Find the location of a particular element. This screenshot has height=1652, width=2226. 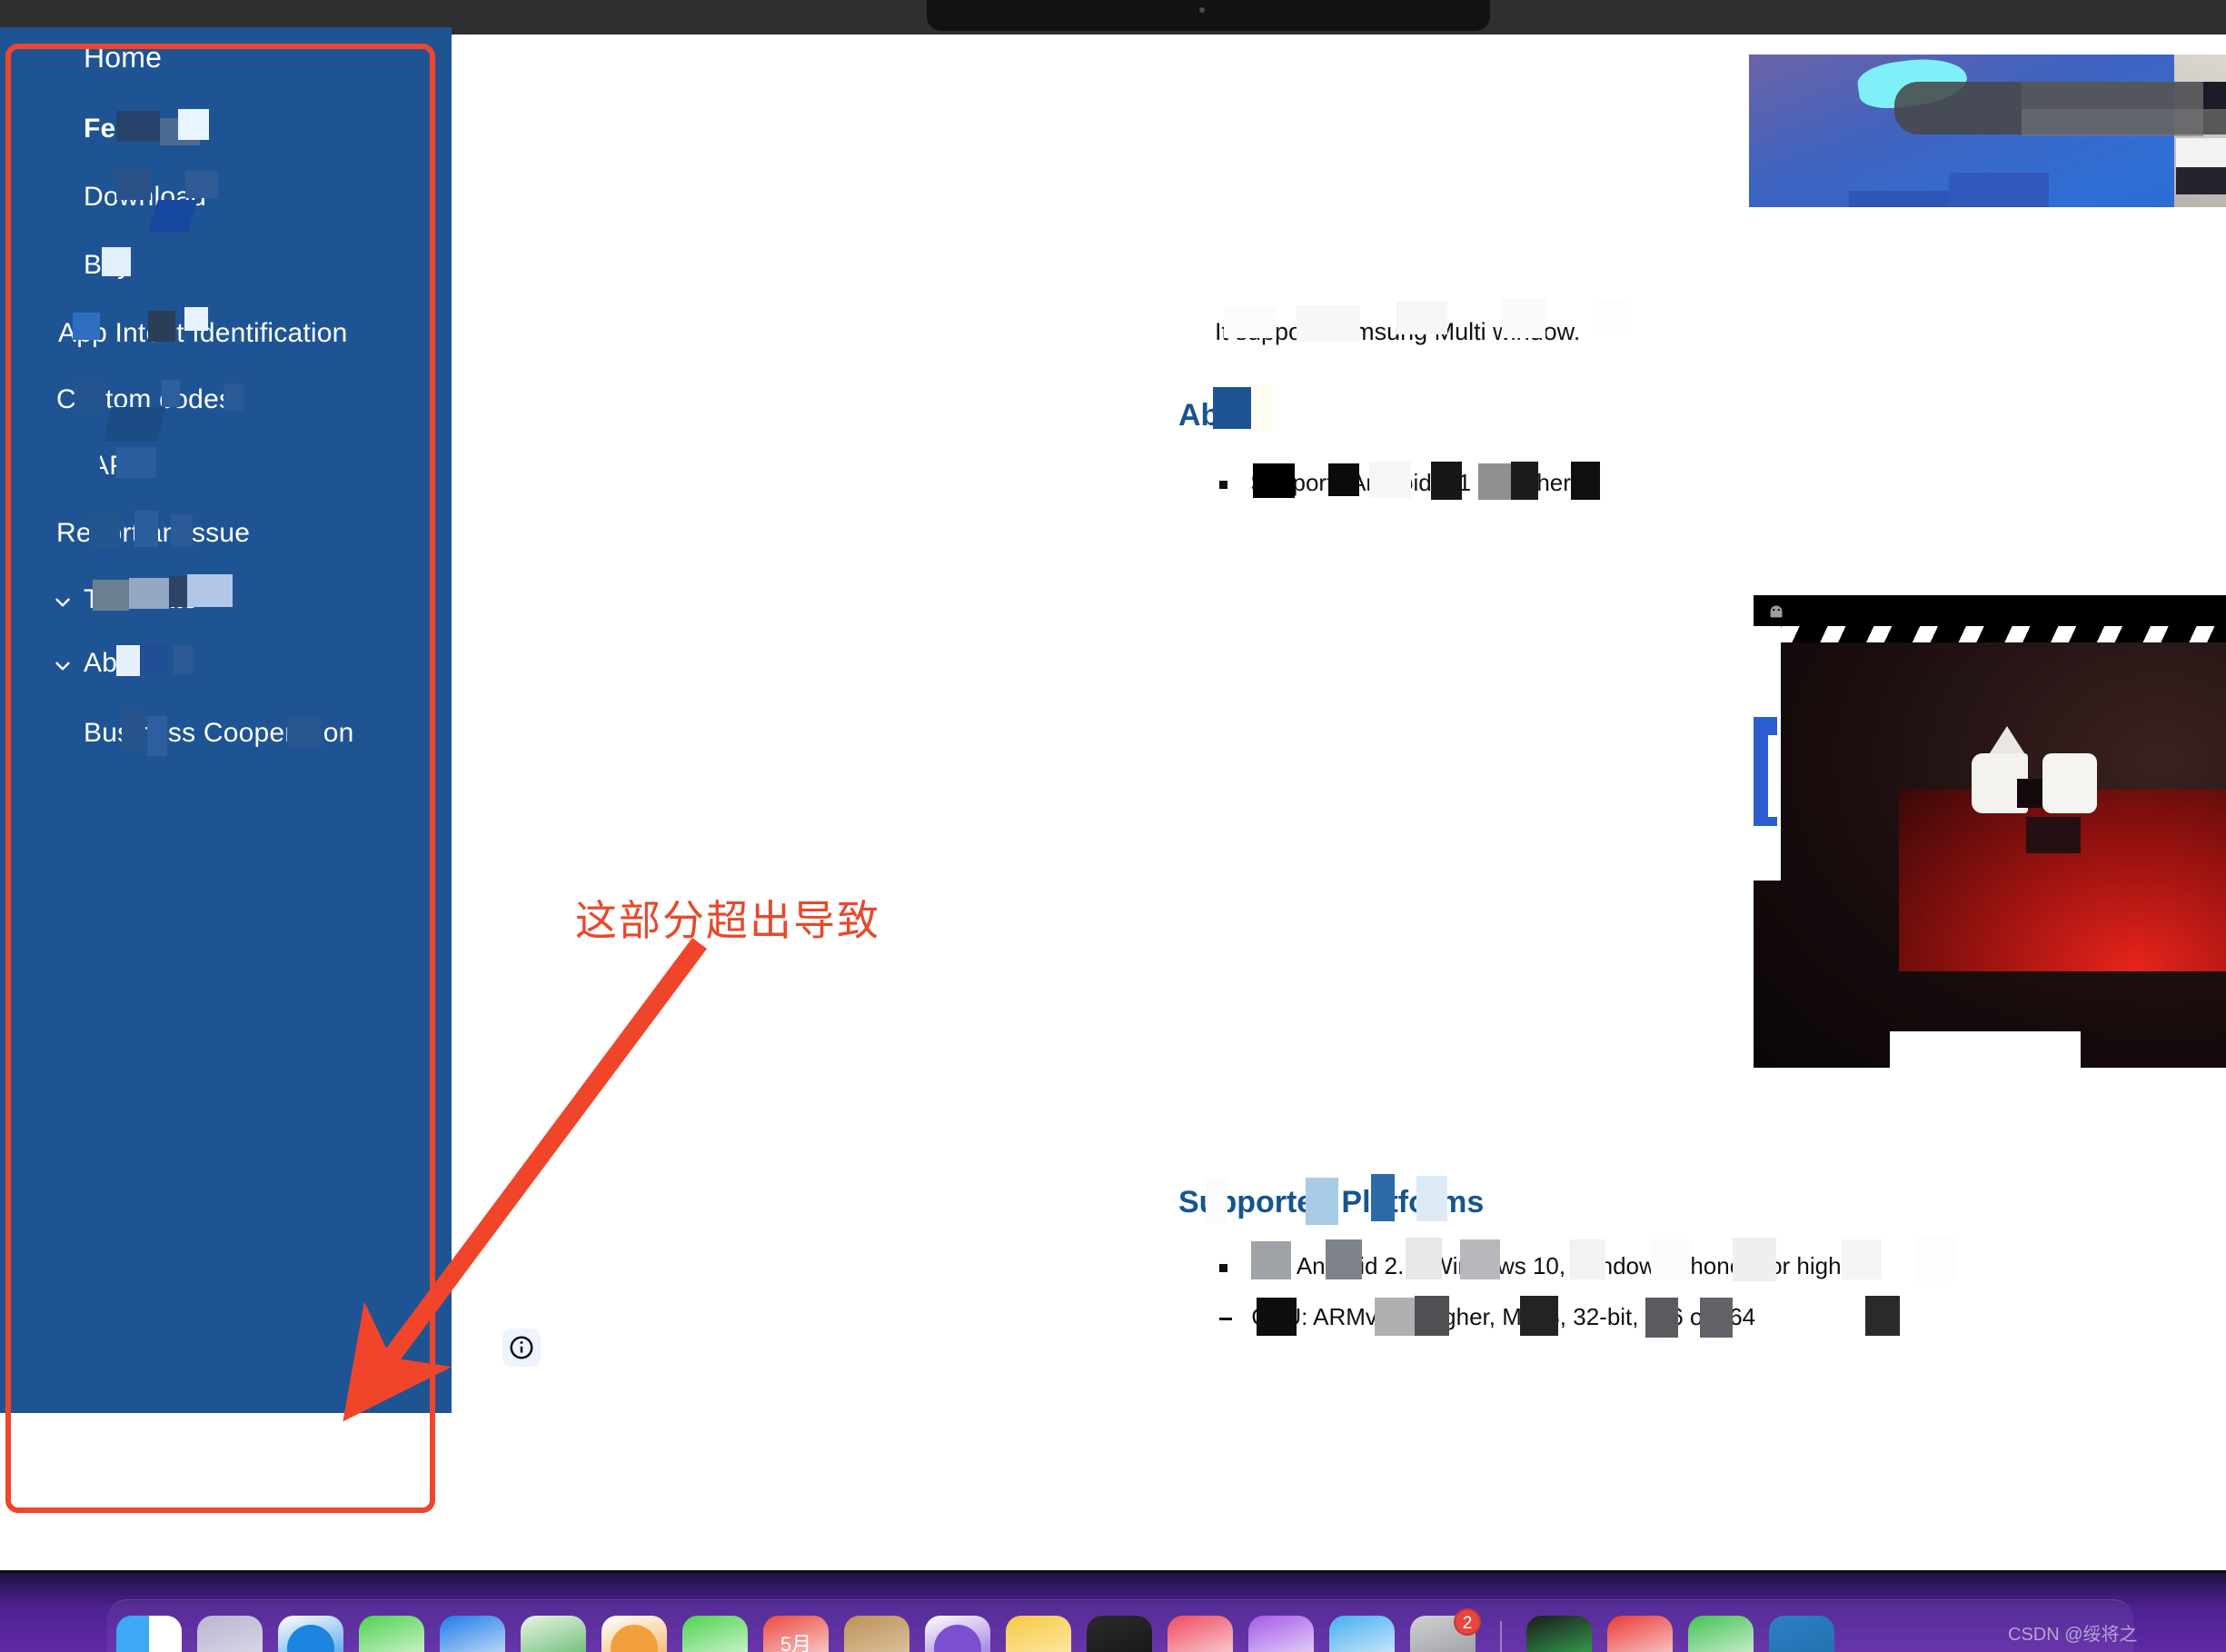

dock-icon-podcasts is located at coordinates (957, 1634).